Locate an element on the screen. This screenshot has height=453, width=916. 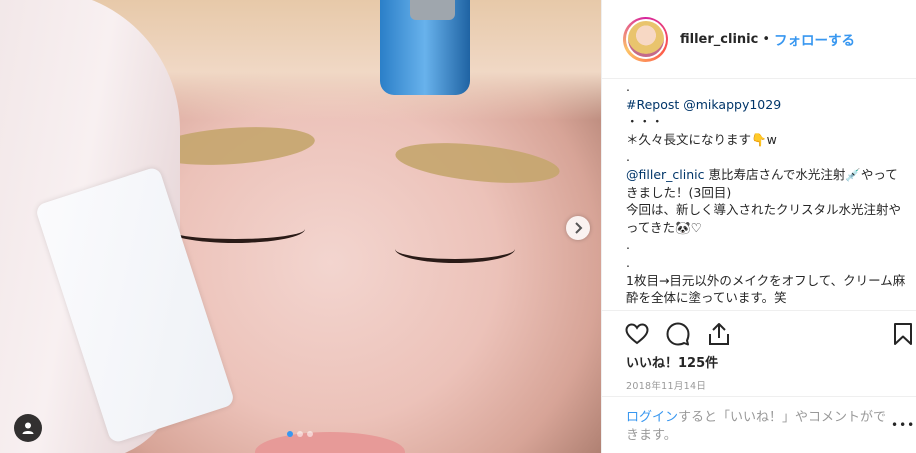
carousel-indicator is located at coordinates (300, 434).